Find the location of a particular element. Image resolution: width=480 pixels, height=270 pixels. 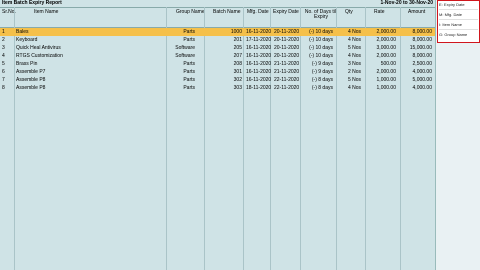

cell-sr: 8 is located at coordinates (3, 88).